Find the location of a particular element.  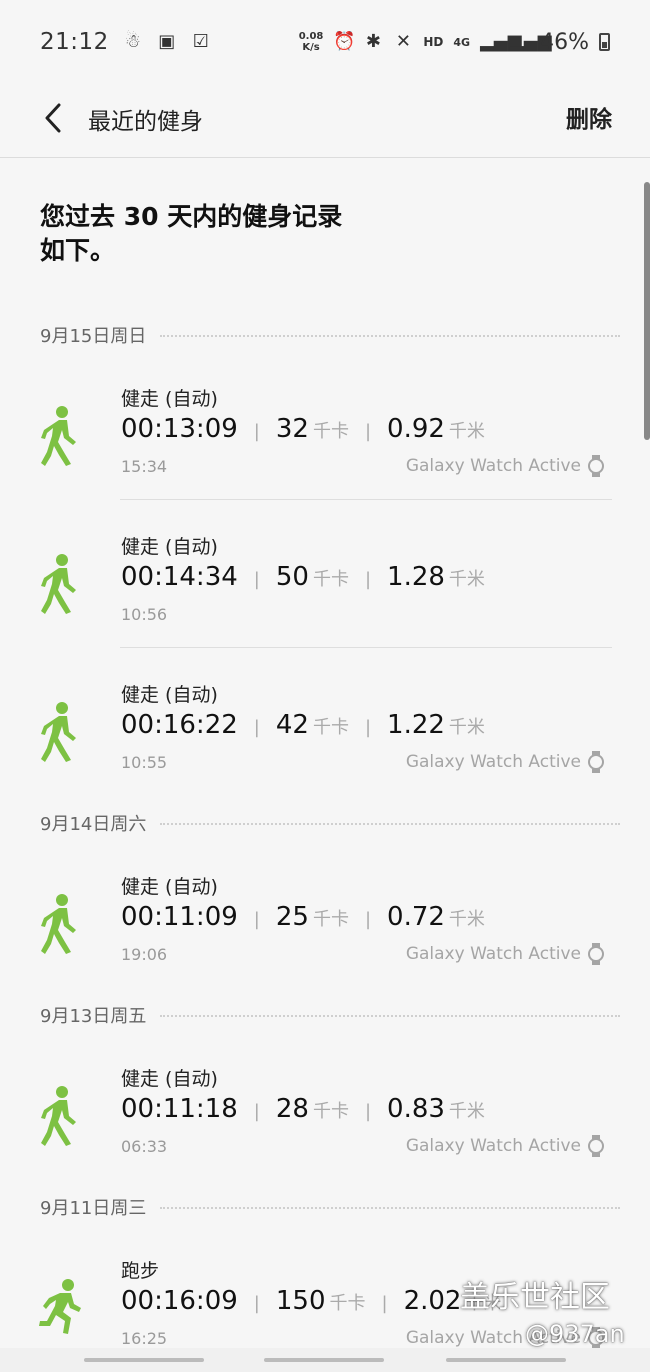

workout-calories: 28 is located at coordinates (292, 1109).